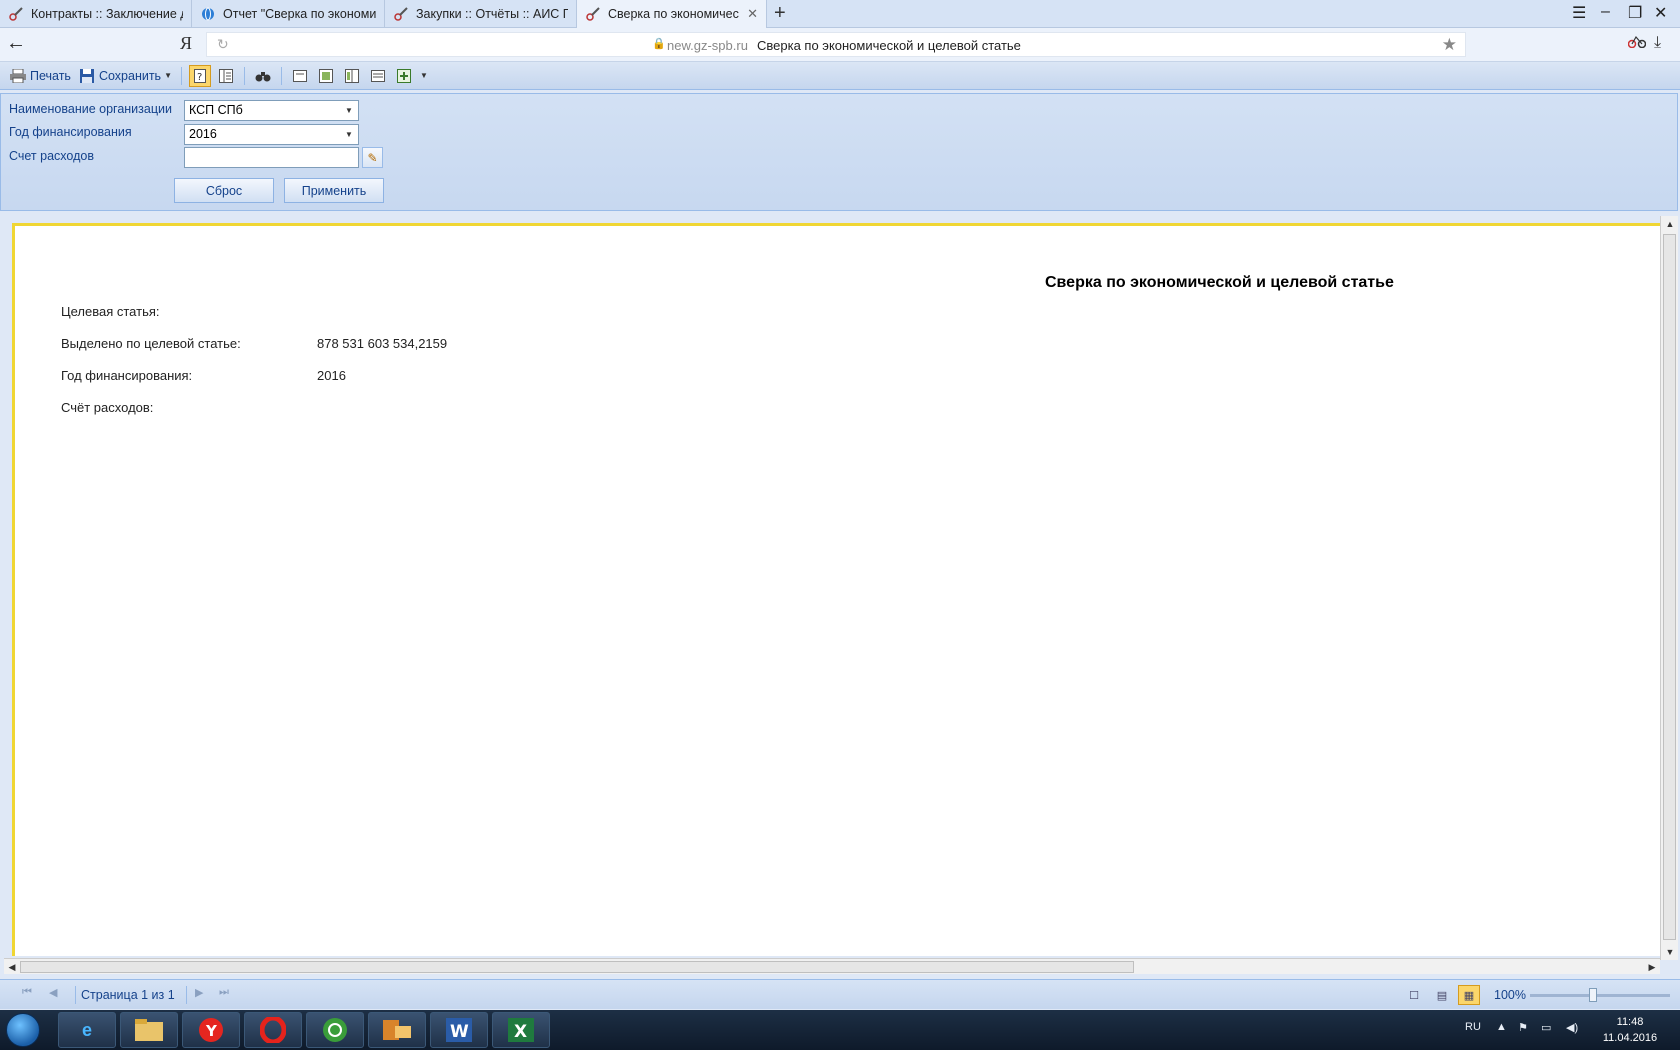 This screenshot has height=1050, width=1680. What do you see at coordinates (271, 157) in the screenshot?
I see `account-field` at bounding box center [271, 157].